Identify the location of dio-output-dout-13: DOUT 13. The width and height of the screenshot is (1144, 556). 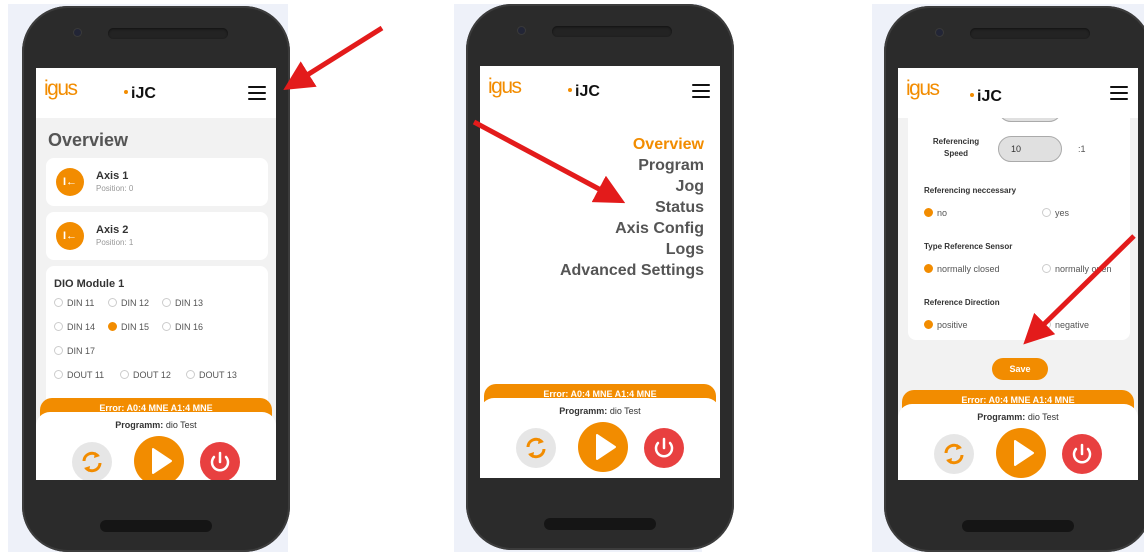
(211, 375).